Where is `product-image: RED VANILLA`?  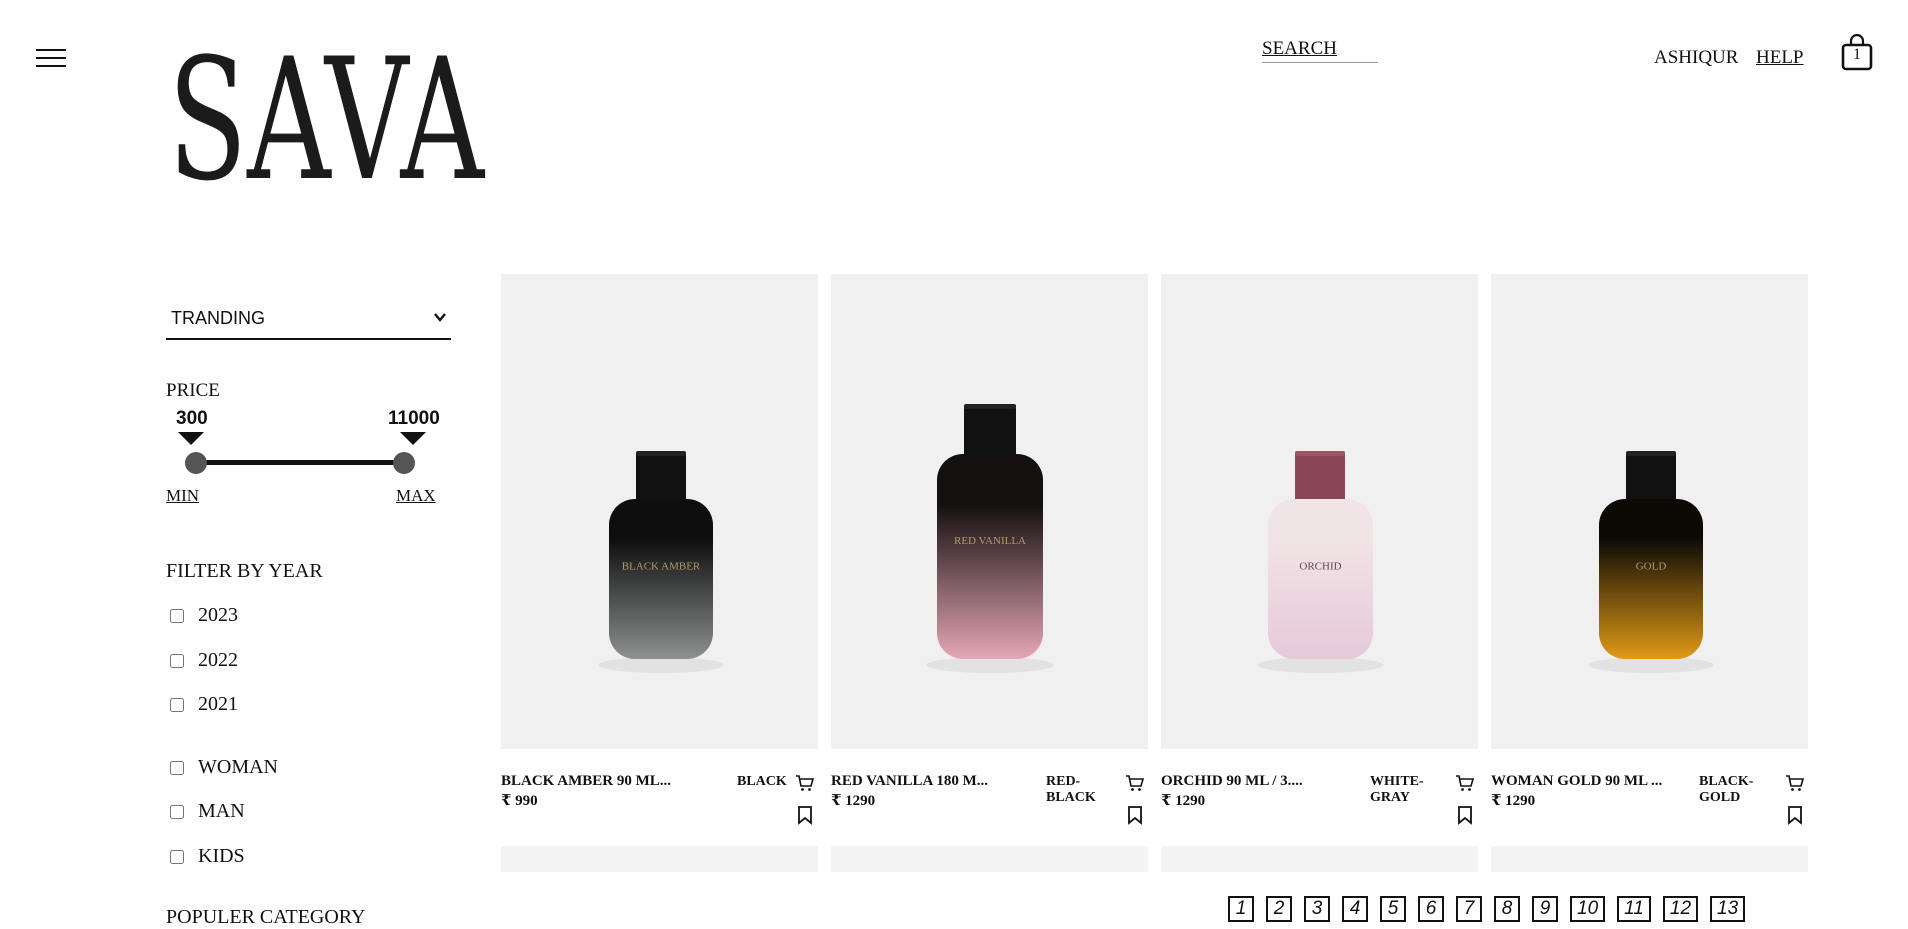 product-image: RED VANILLA is located at coordinates (989, 511).